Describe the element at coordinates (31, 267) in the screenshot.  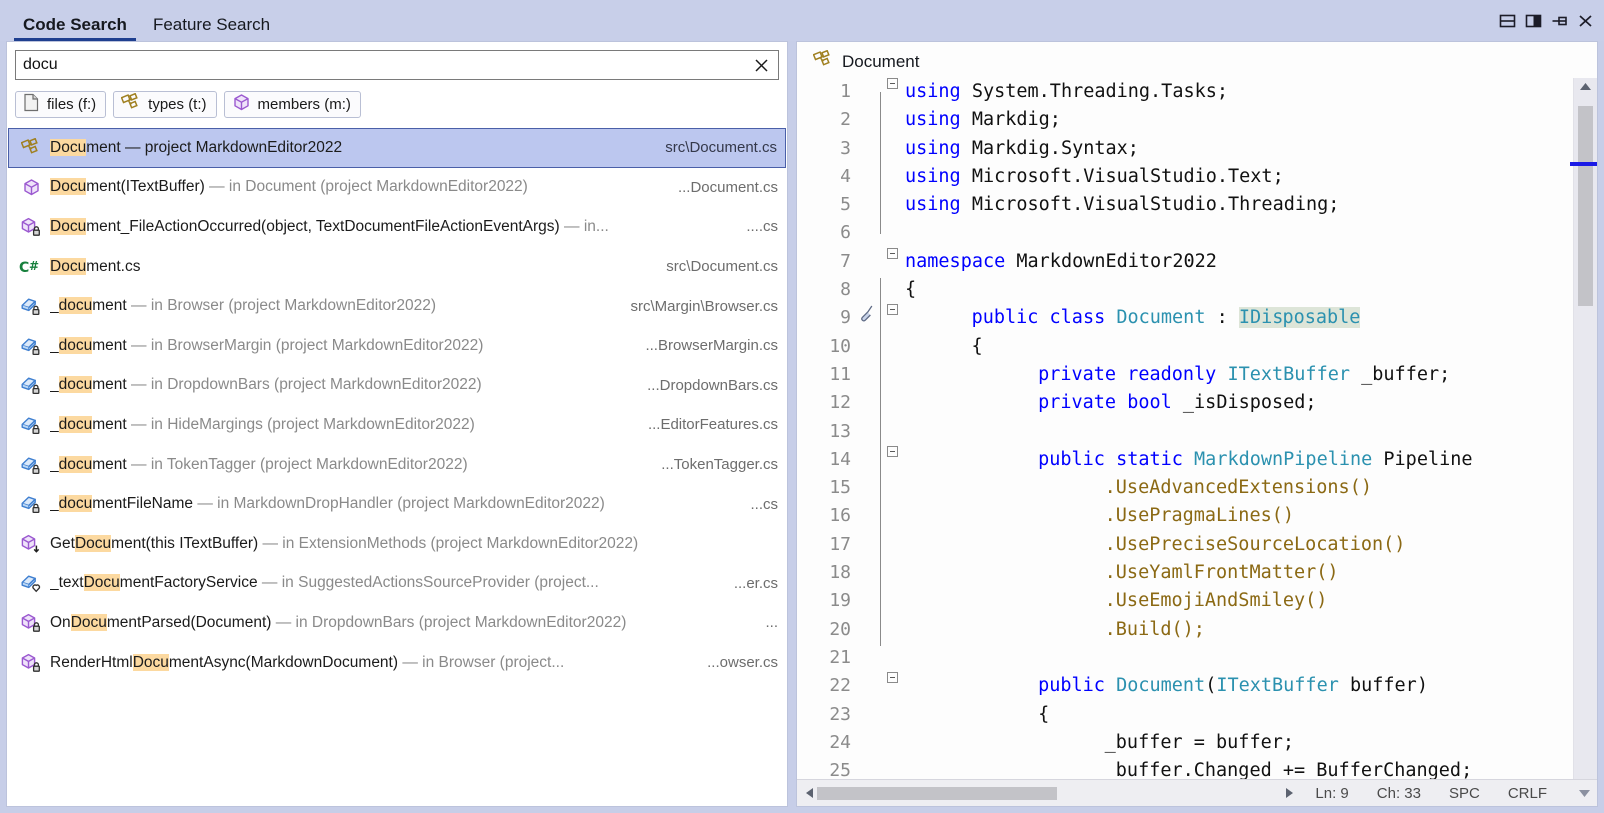
I see `csharp-file-icon: C #` at that location.